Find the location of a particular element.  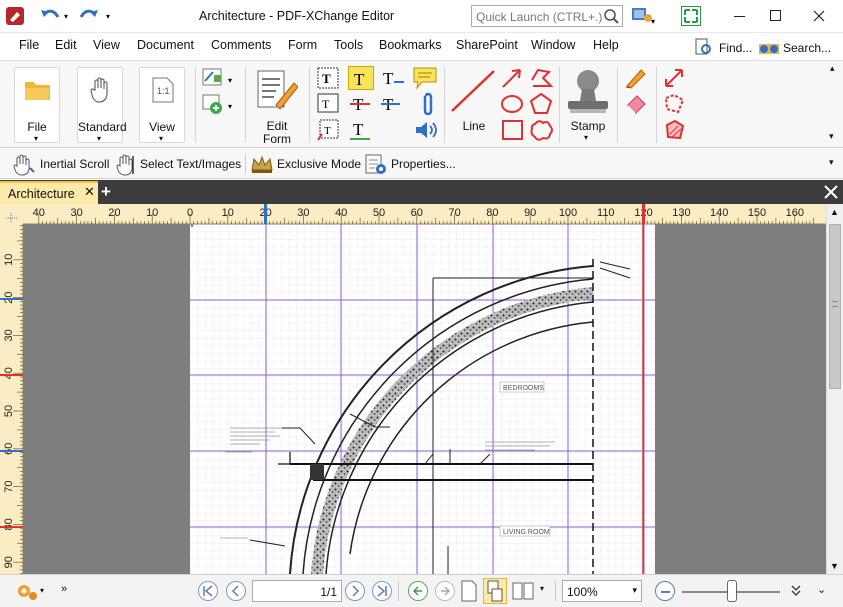

cloud-icon is located at coordinates (542, 130).